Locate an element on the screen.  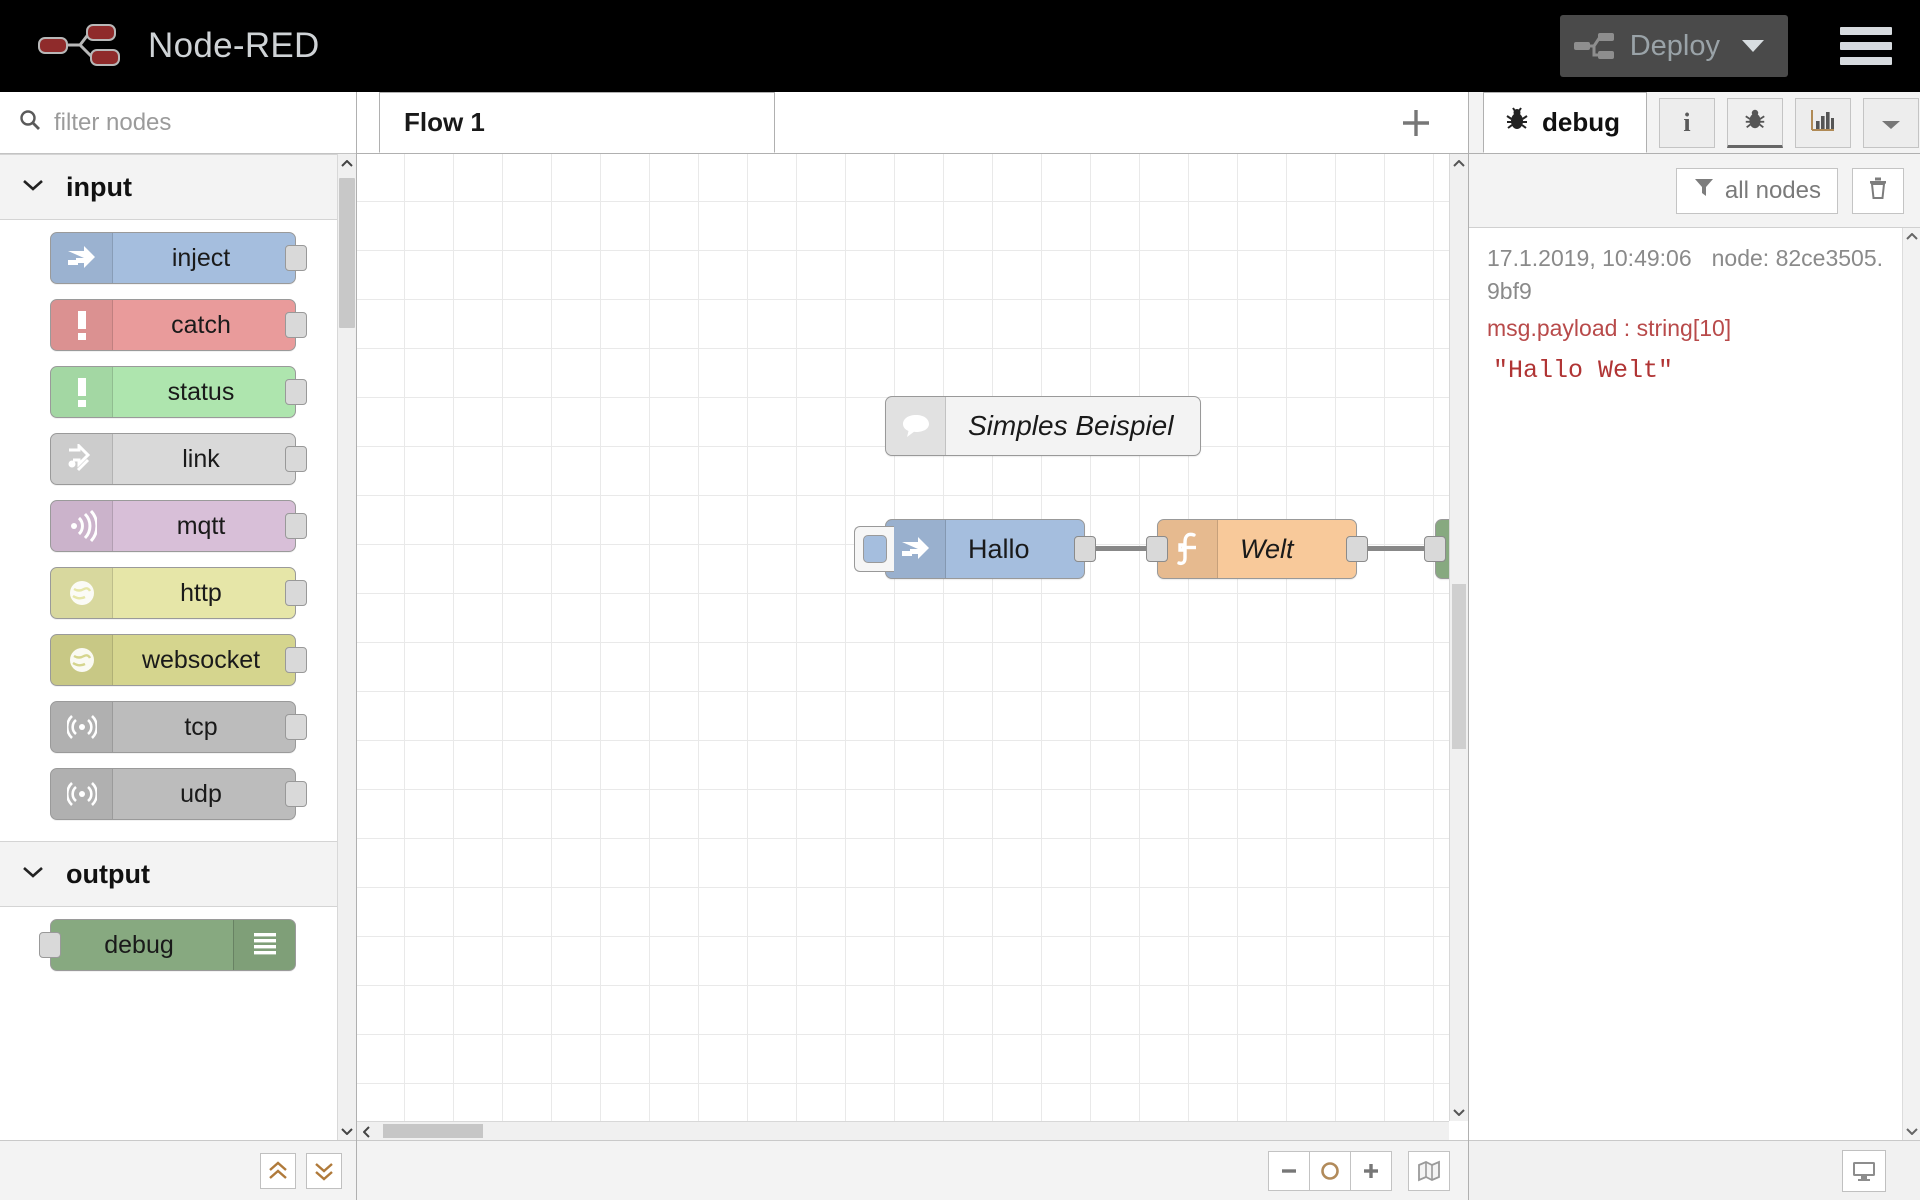
search-icon is located at coordinates (30, 122).